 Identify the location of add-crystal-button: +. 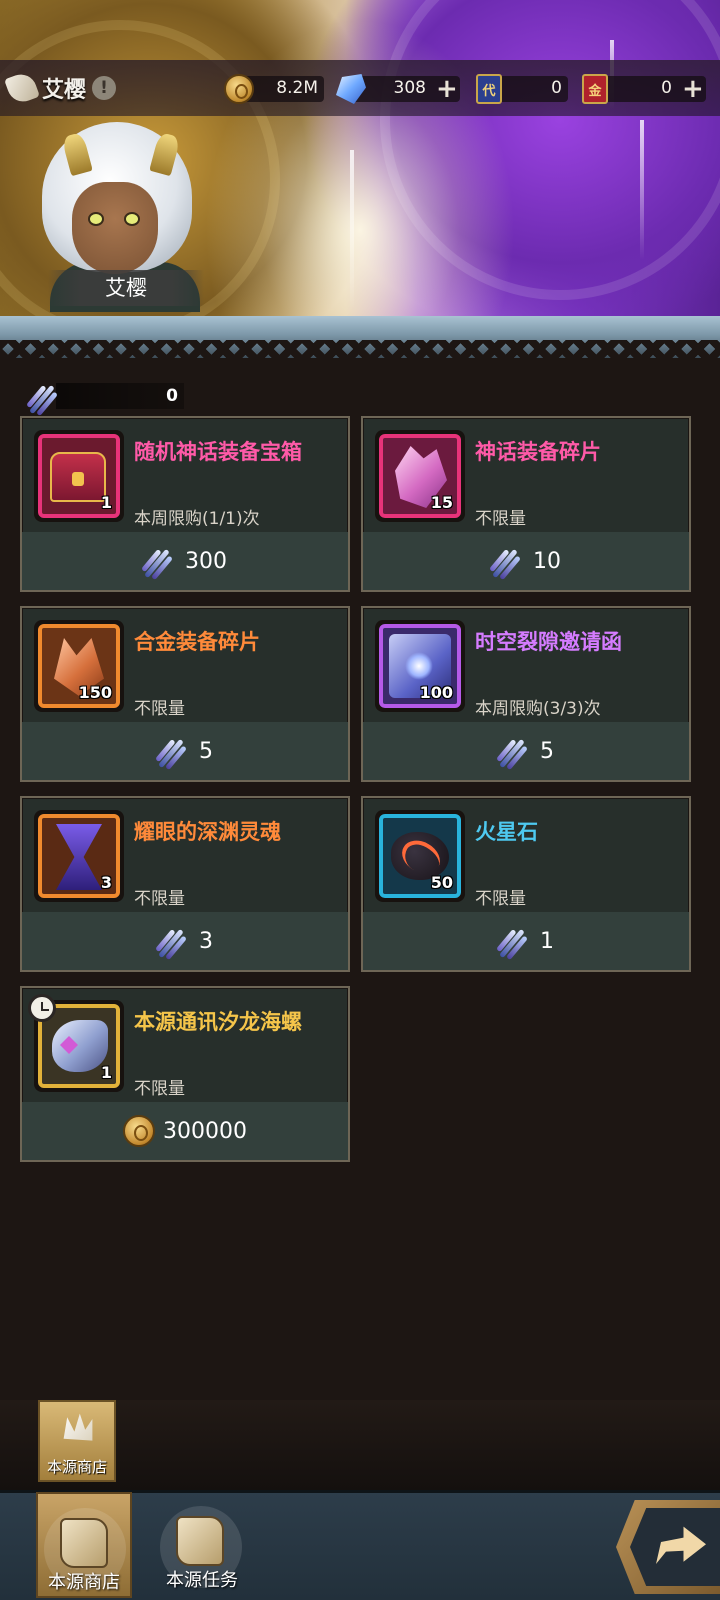
(447, 89).